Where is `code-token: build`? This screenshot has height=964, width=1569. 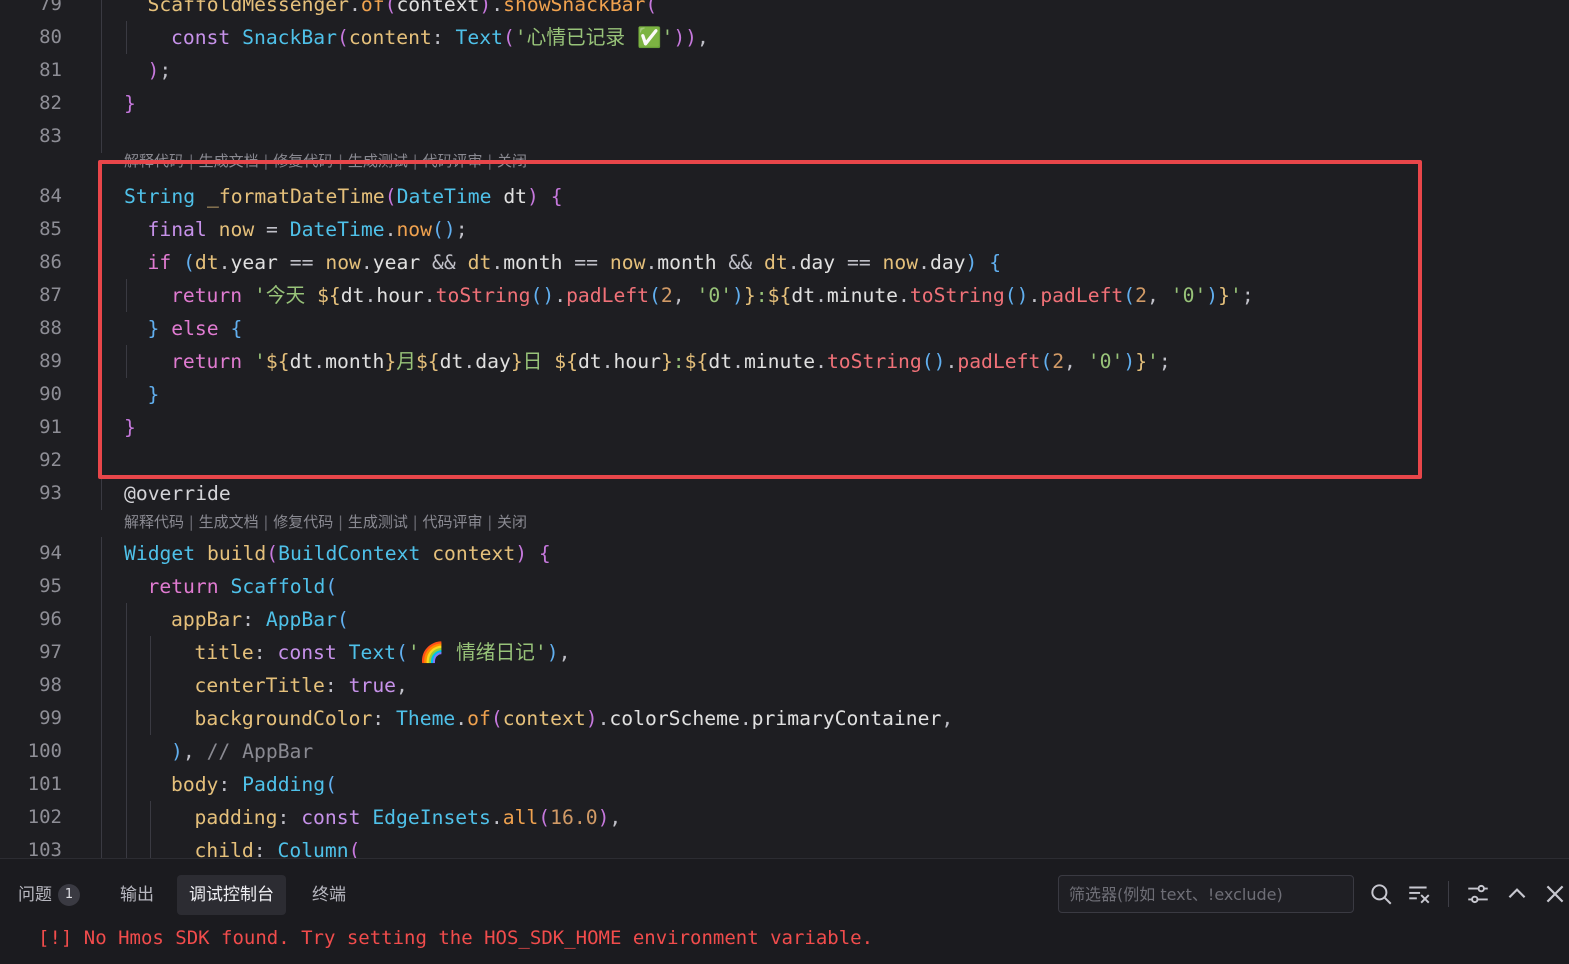
code-token: build is located at coordinates (236, 553).